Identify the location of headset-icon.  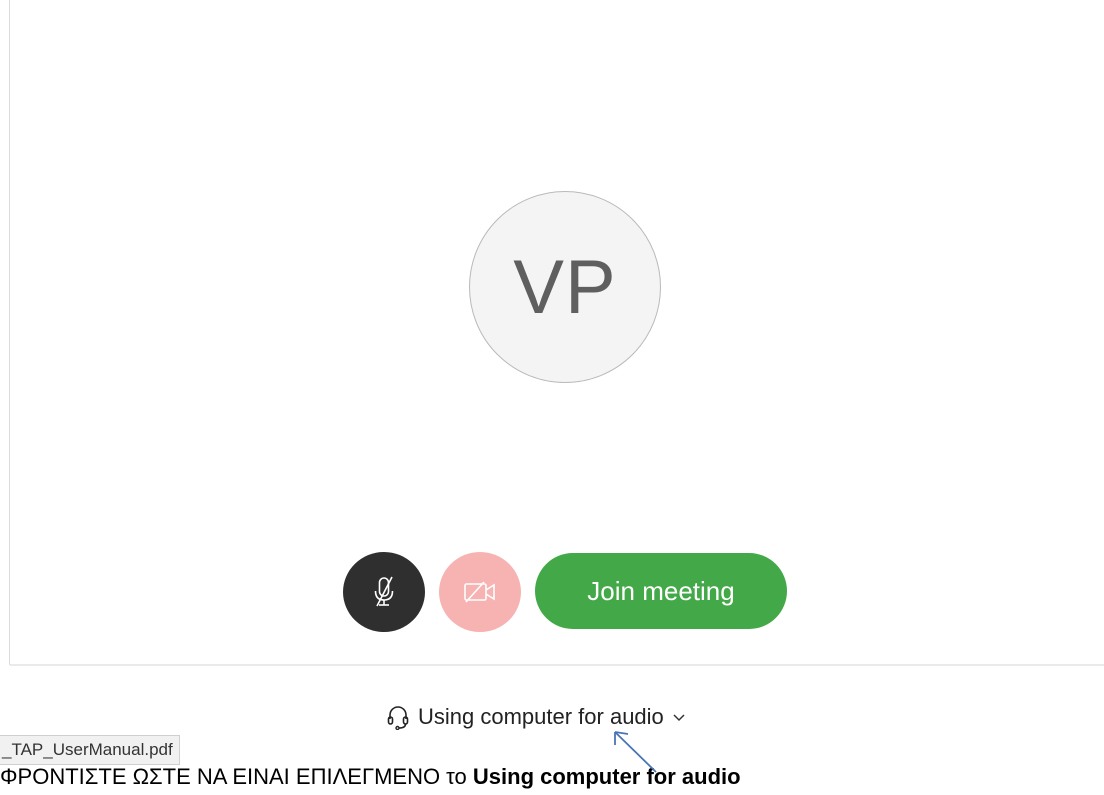
(398, 718).